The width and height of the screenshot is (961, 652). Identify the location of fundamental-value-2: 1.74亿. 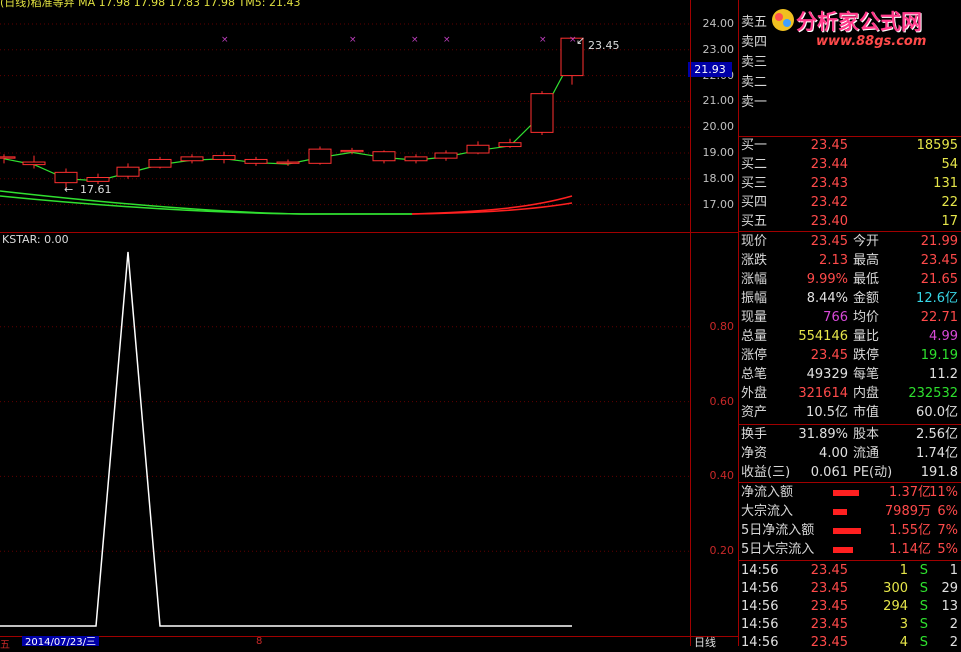
(937, 453).